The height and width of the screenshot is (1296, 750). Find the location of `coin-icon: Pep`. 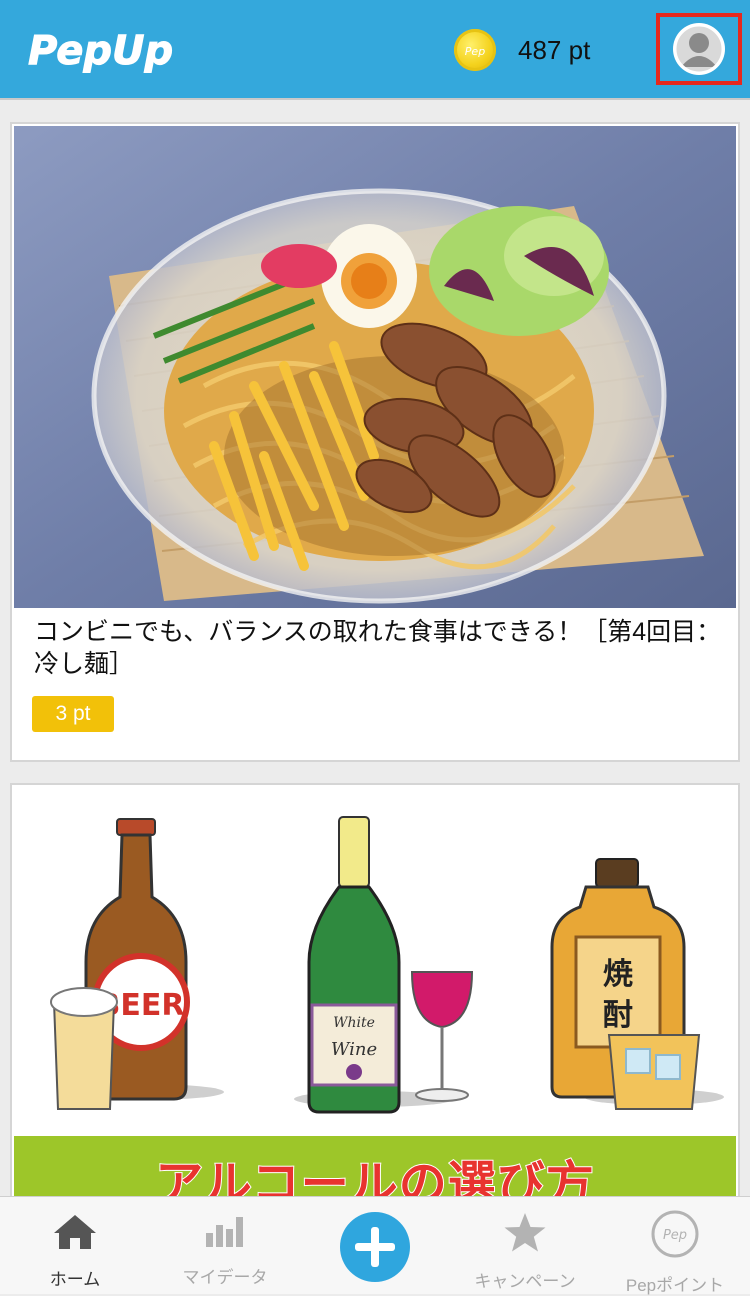

coin-icon: Pep is located at coordinates (475, 50).